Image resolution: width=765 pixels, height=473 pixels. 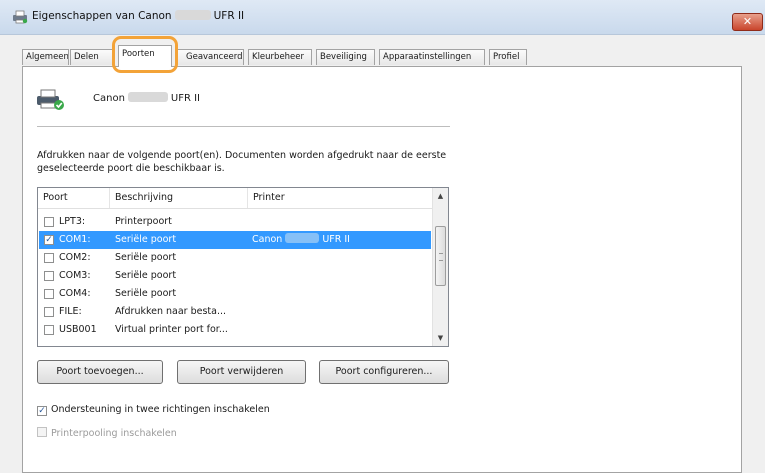 What do you see at coordinates (91, 57) in the screenshot?
I see `tab-delen: Delen` at bounding box center [91, 57].